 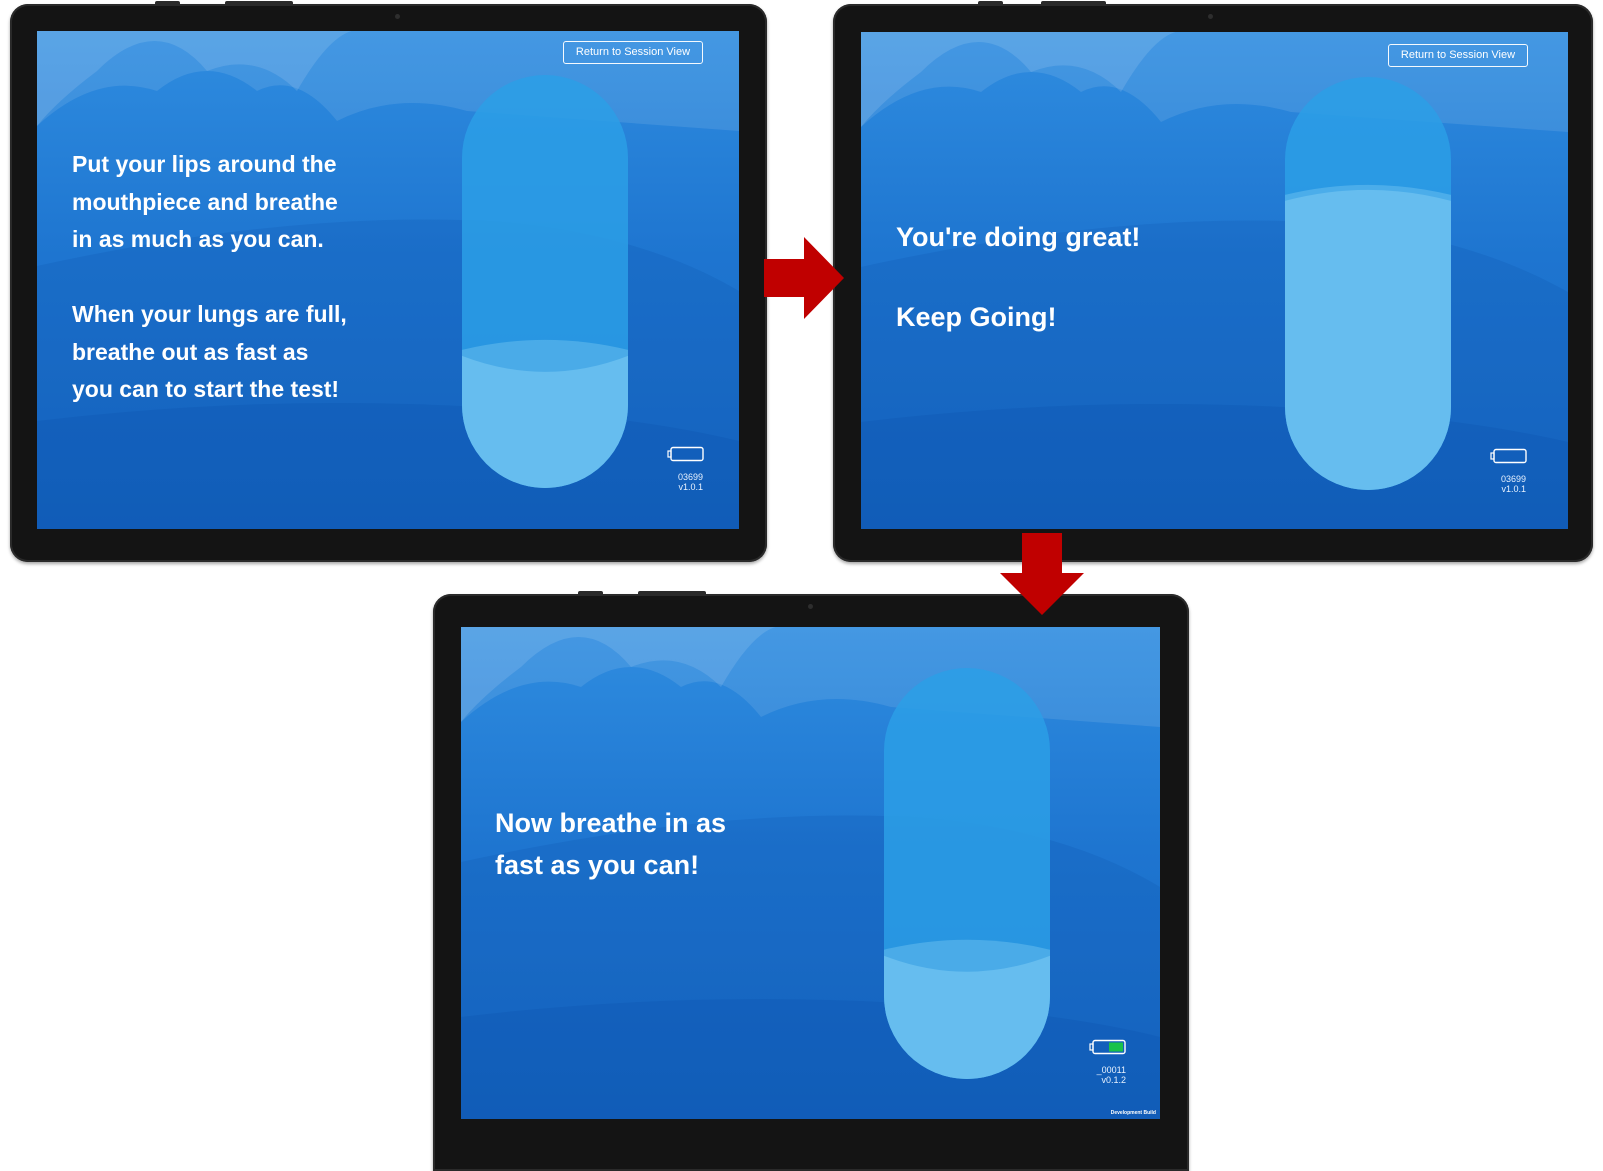 What do you see at coordinates (1111, 1070) in the screenshot?
I see `device-id: _00011` at bounding box center [1111, 1070].